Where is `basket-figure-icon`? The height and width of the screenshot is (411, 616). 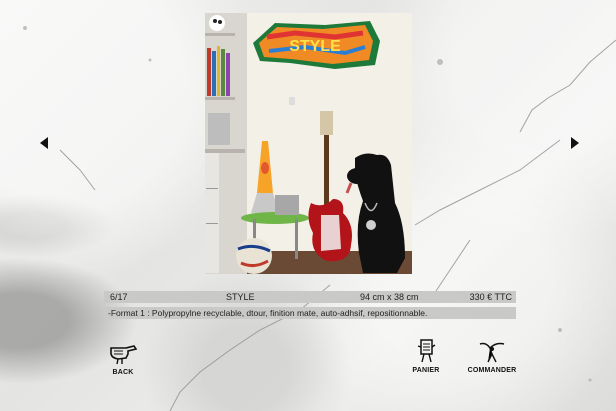
basket-figure-icon is located at coordinates (426, 351).